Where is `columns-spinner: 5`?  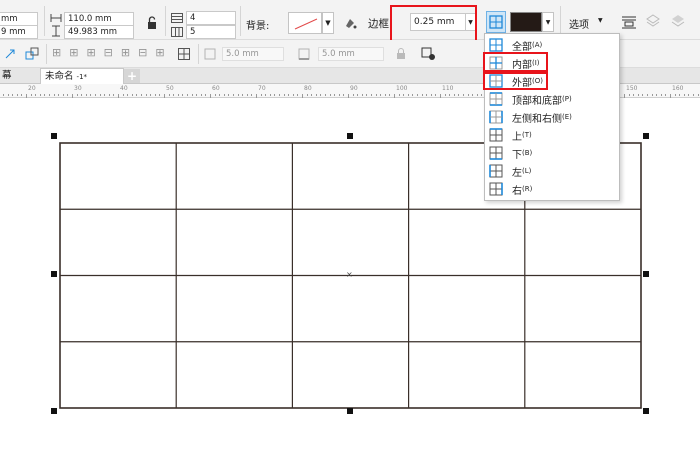
columns-spinner: 5 is located at coordinates (211, 32).